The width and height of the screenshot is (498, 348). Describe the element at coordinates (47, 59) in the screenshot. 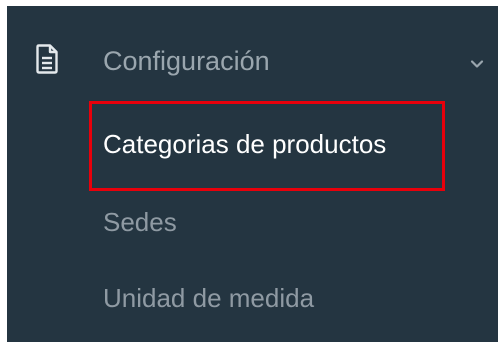

I see `document-icon` at that location.